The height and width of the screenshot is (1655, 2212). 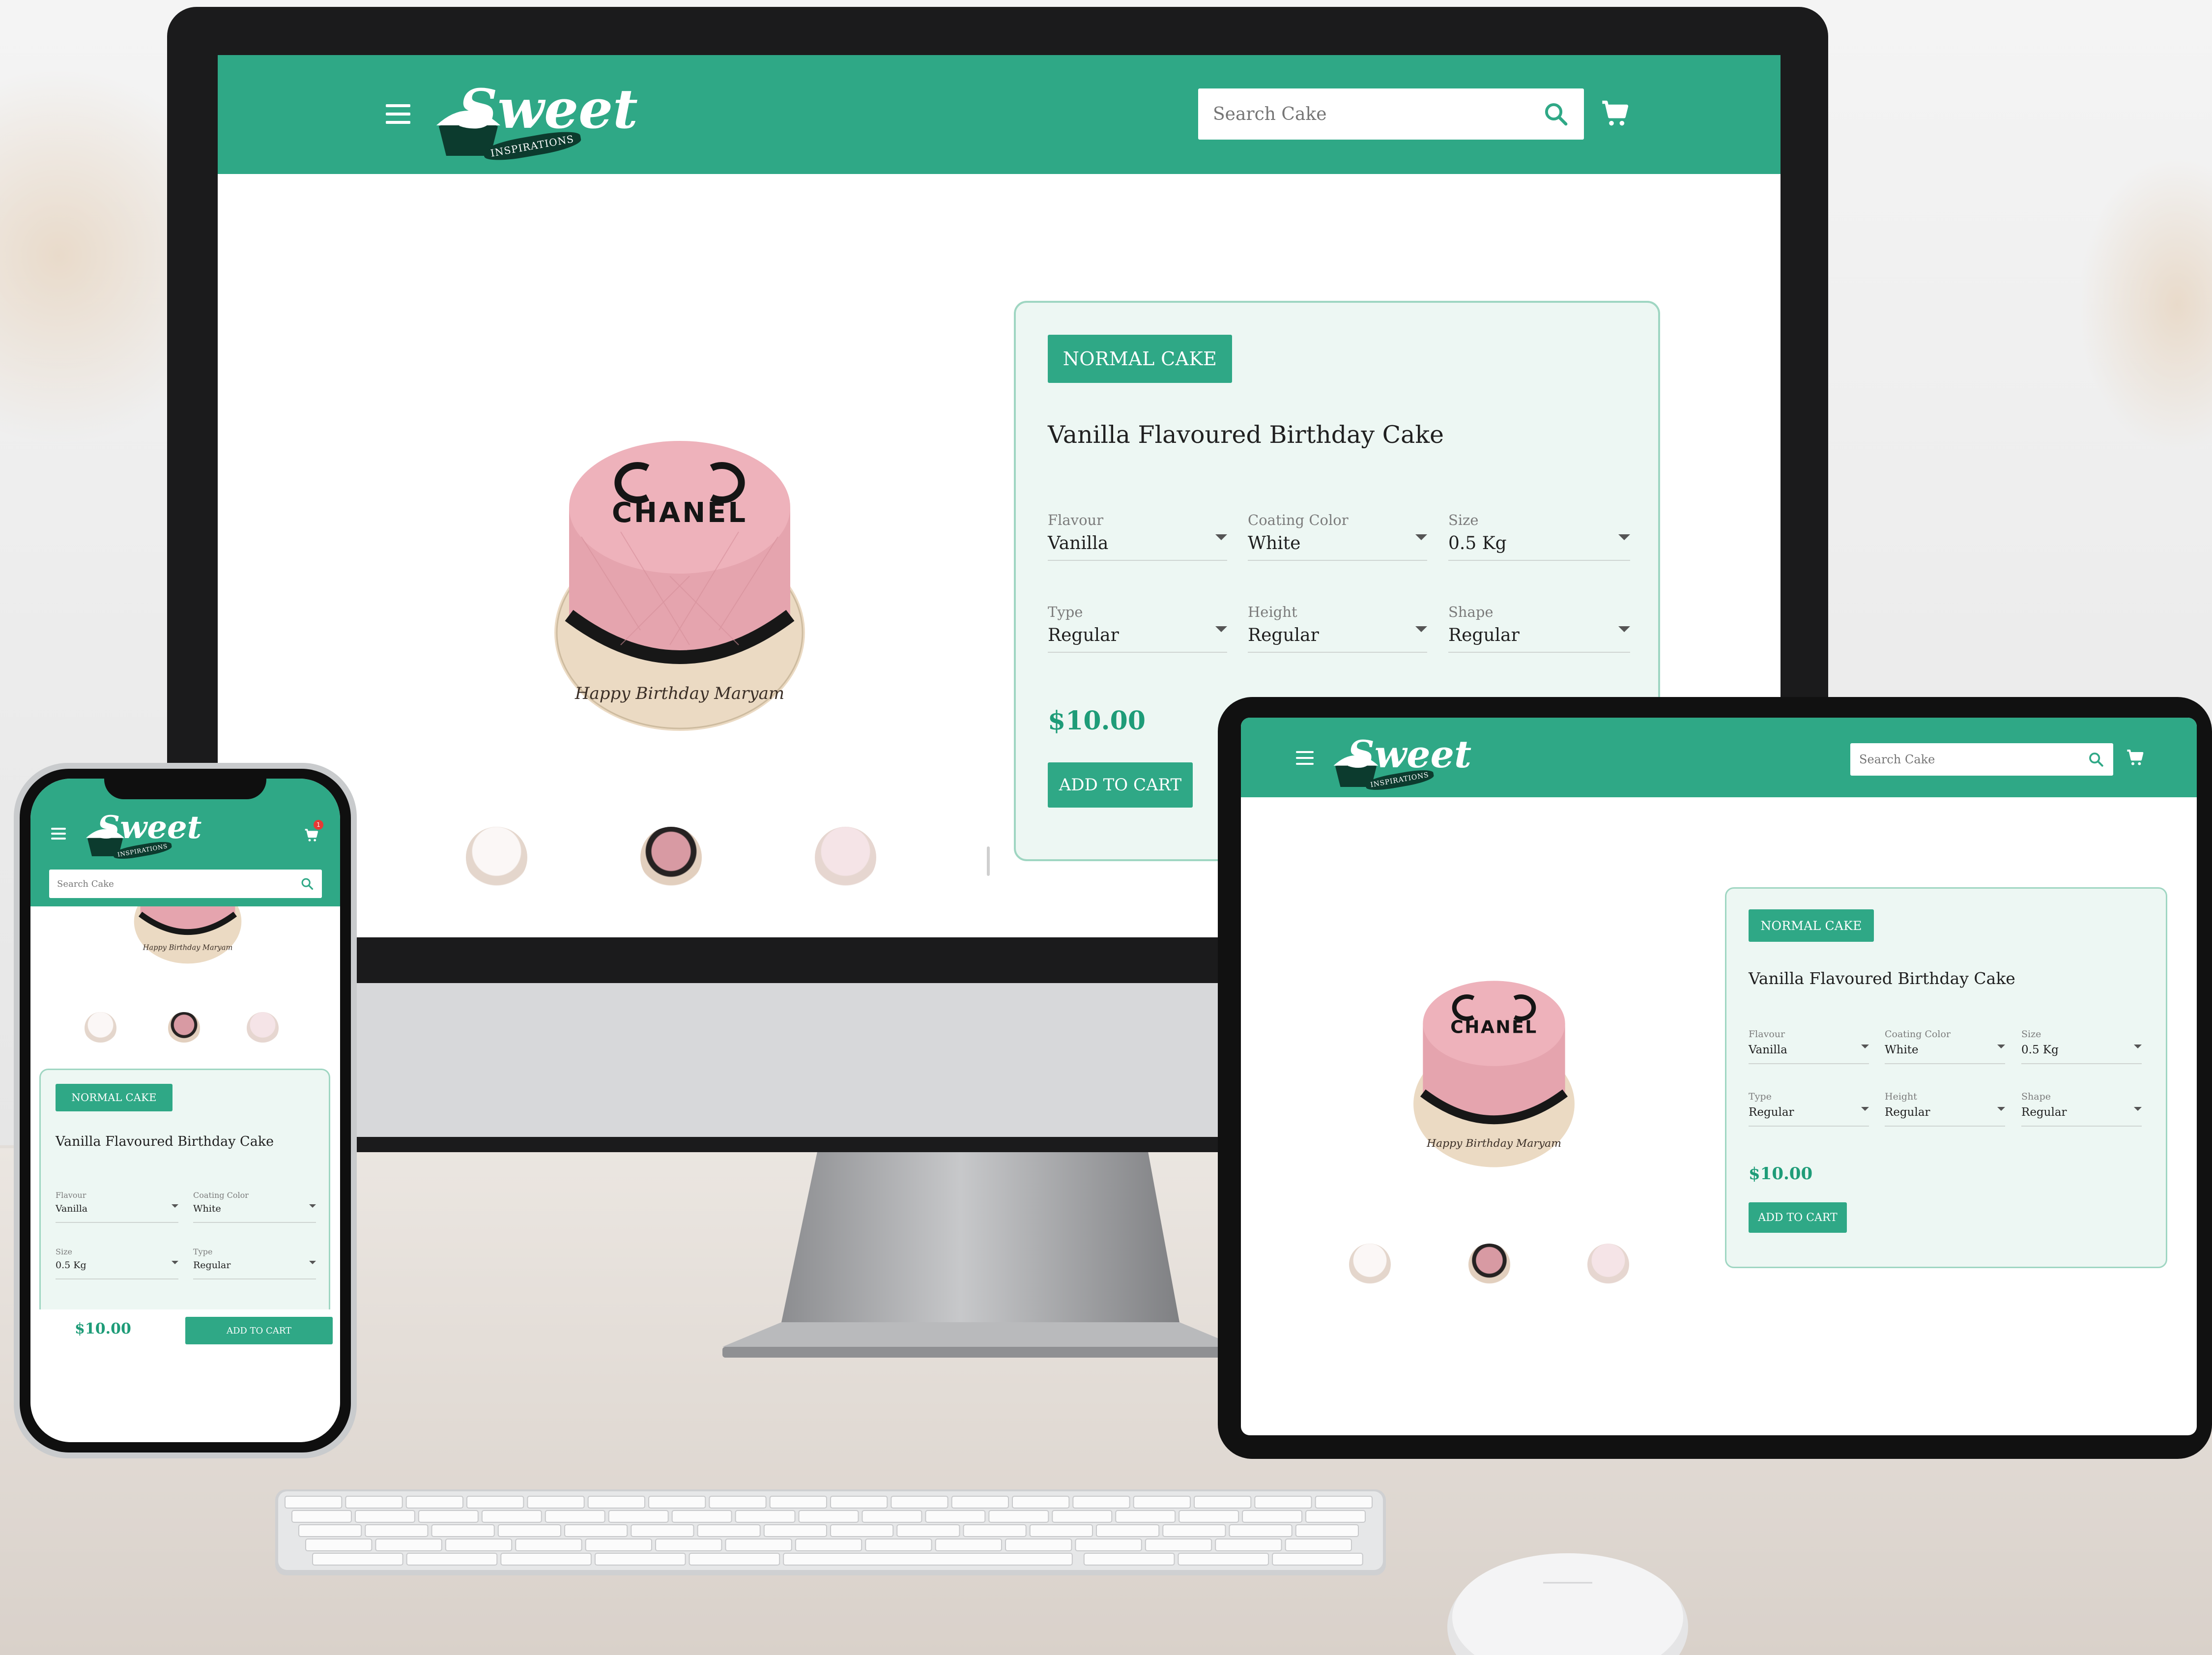 I want to click on header: Sweet INSPIRATIONS, so click(x=999, y=115).